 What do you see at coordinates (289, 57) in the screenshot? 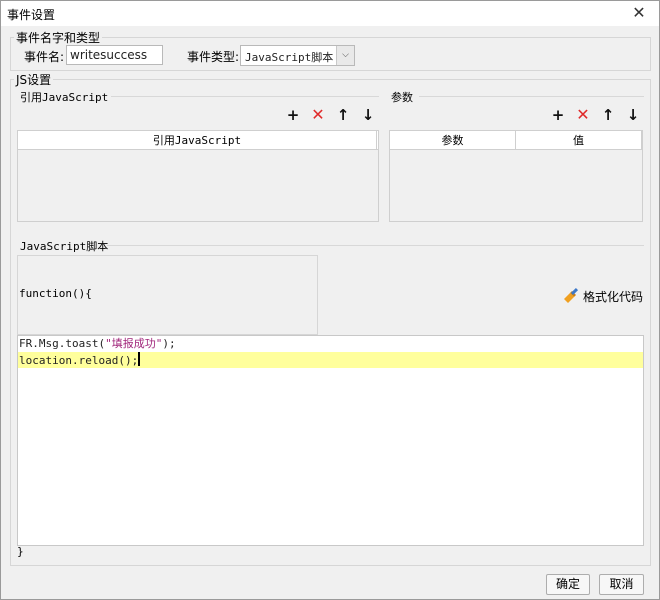
I see `event-type-value: JavaScript脚本` at bounding box center [289, 57].